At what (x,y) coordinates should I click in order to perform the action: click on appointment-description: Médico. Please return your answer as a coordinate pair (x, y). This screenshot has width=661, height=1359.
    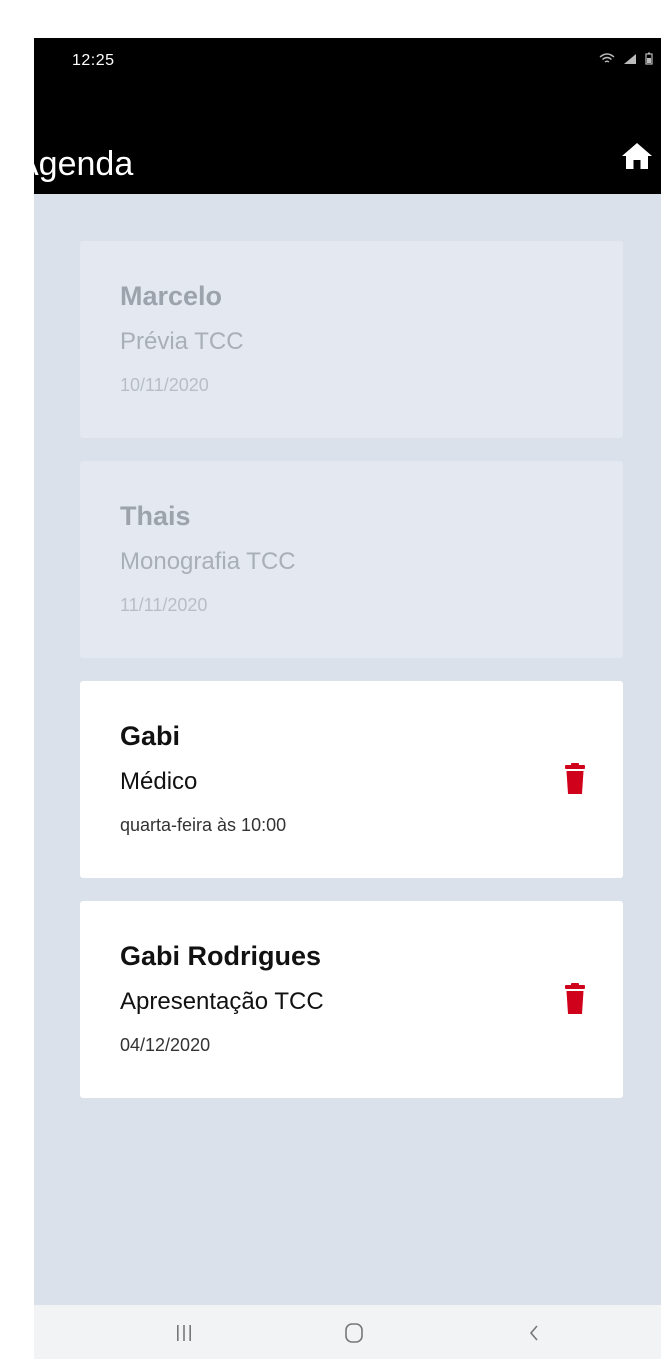
    Looking at the image, I should click on (159, 781).